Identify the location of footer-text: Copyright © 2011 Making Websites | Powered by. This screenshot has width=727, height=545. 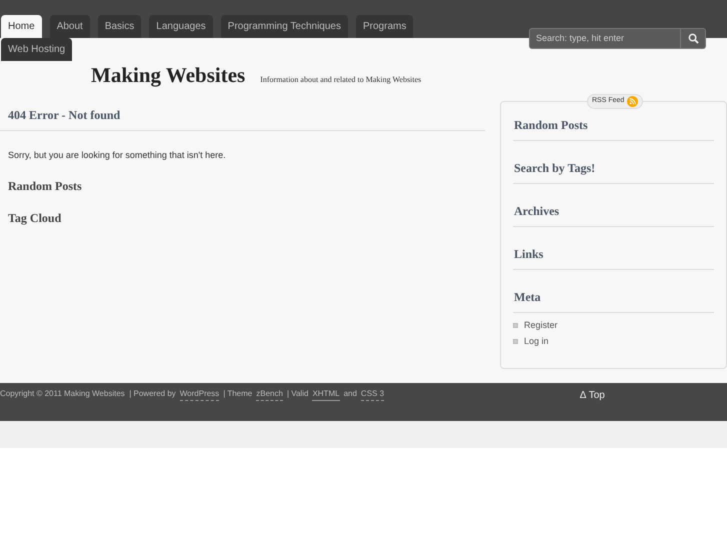
(88, 394).